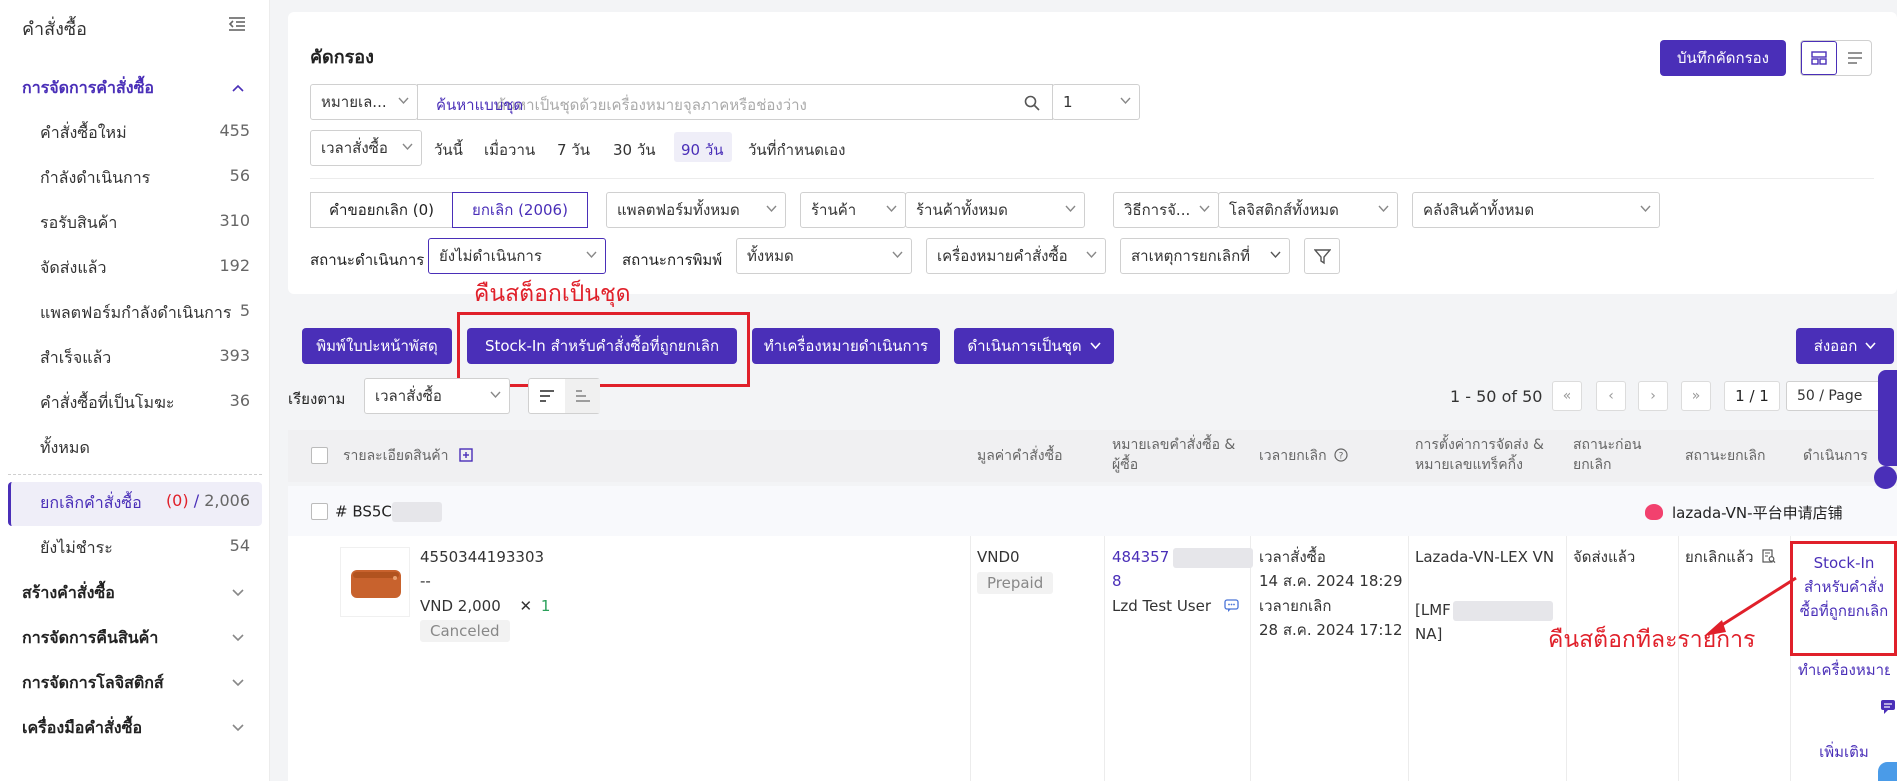  Describe the element at coordinates (145, 548) in the screenshot. I see `sidebar-item-unpaid: ยังไม่ชำระ 54` at that location.